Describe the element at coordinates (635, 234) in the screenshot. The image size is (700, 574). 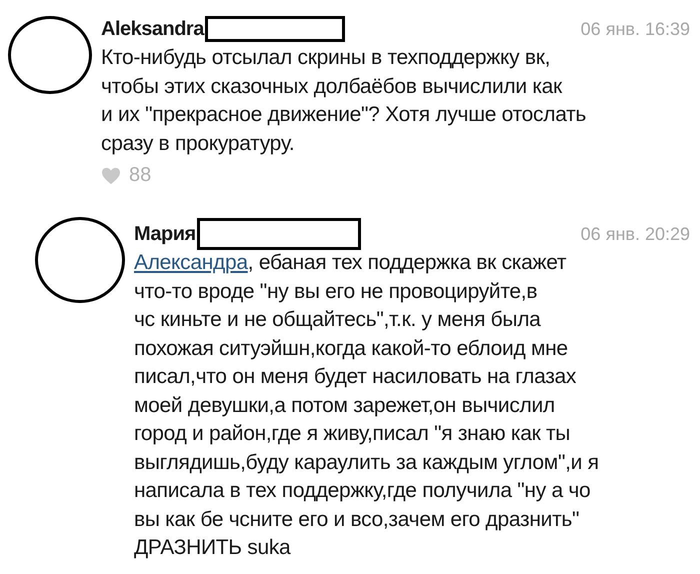
I see `comment-date: 06 янв. 20:29` at that location.